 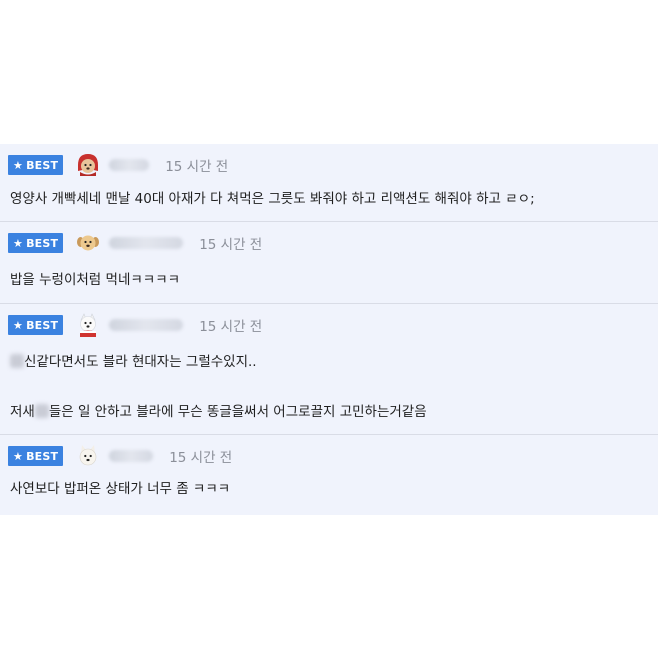 What do you see at coordinates (237, 412) in the screenshot?
I see `comment-text-segment: 들은 일 안하고 블라에 무슨 똥글을써서 어그로끌지 고민하는거같음` at bounding box center [237, 412].